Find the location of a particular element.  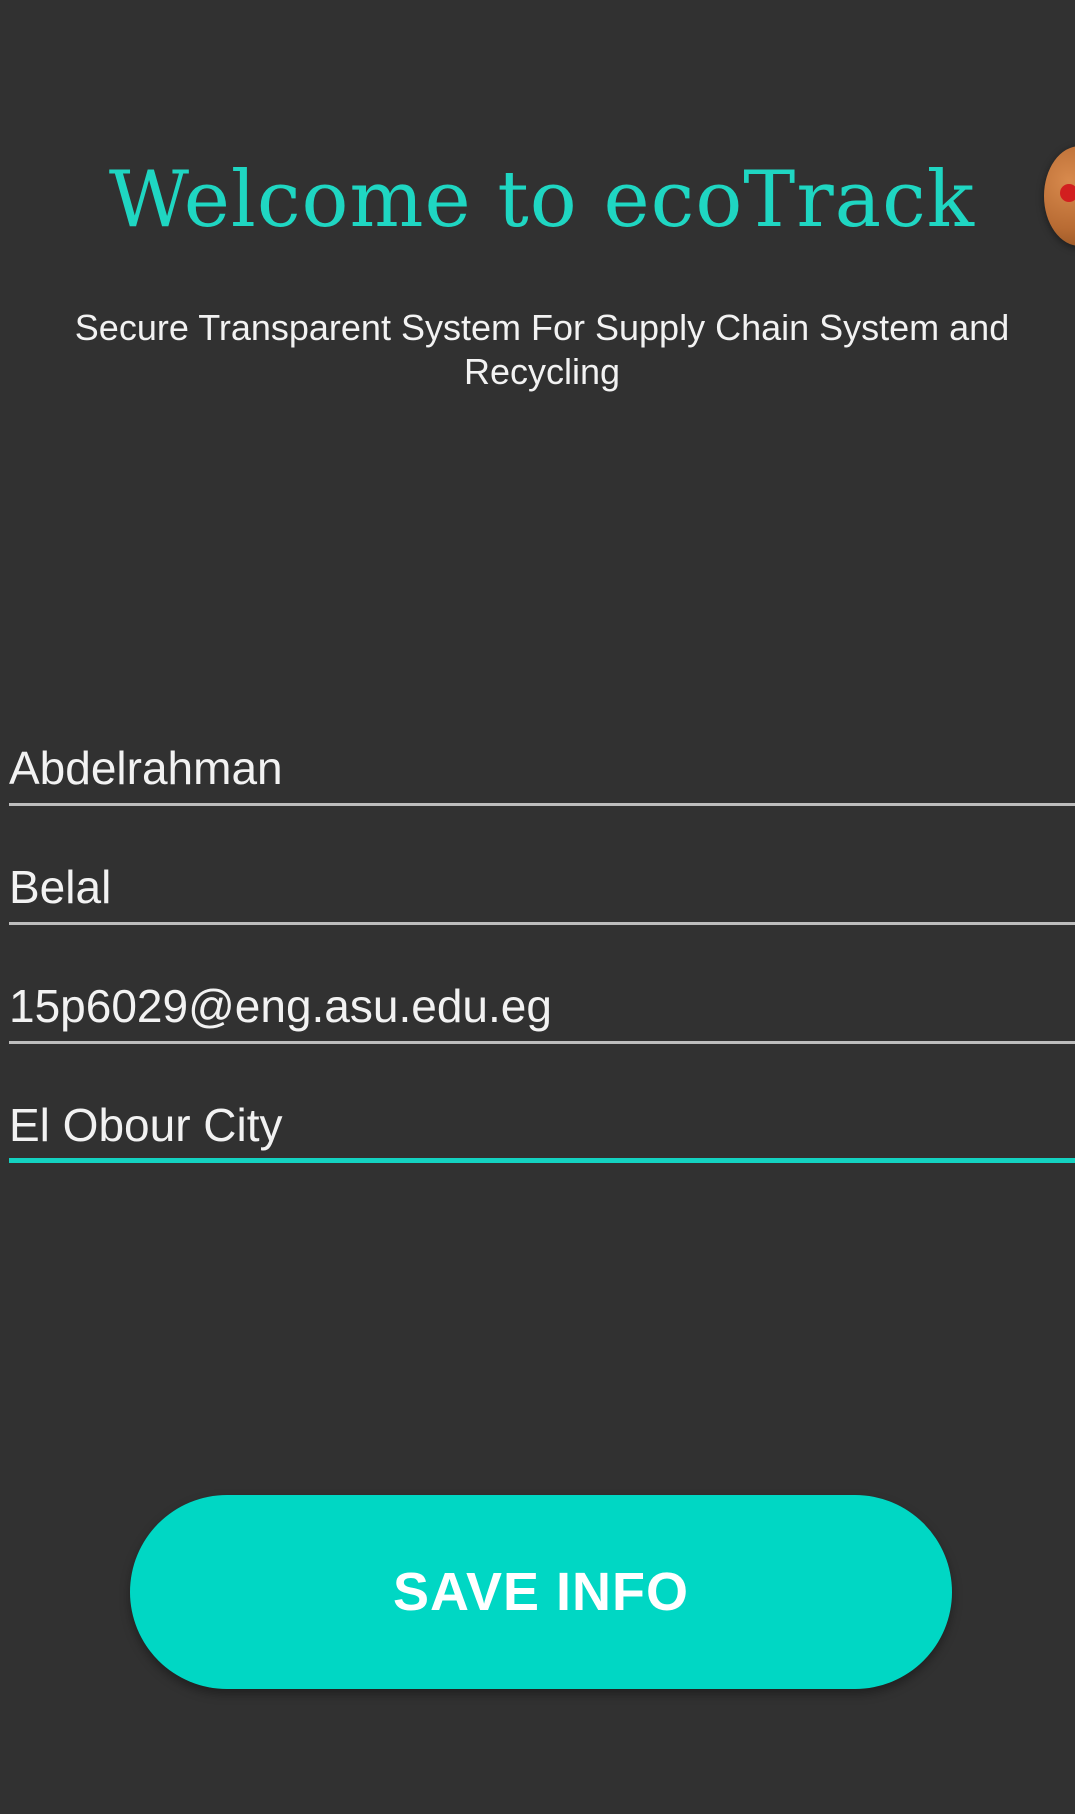

last-name-field-container is located at coordinates (542, 891).